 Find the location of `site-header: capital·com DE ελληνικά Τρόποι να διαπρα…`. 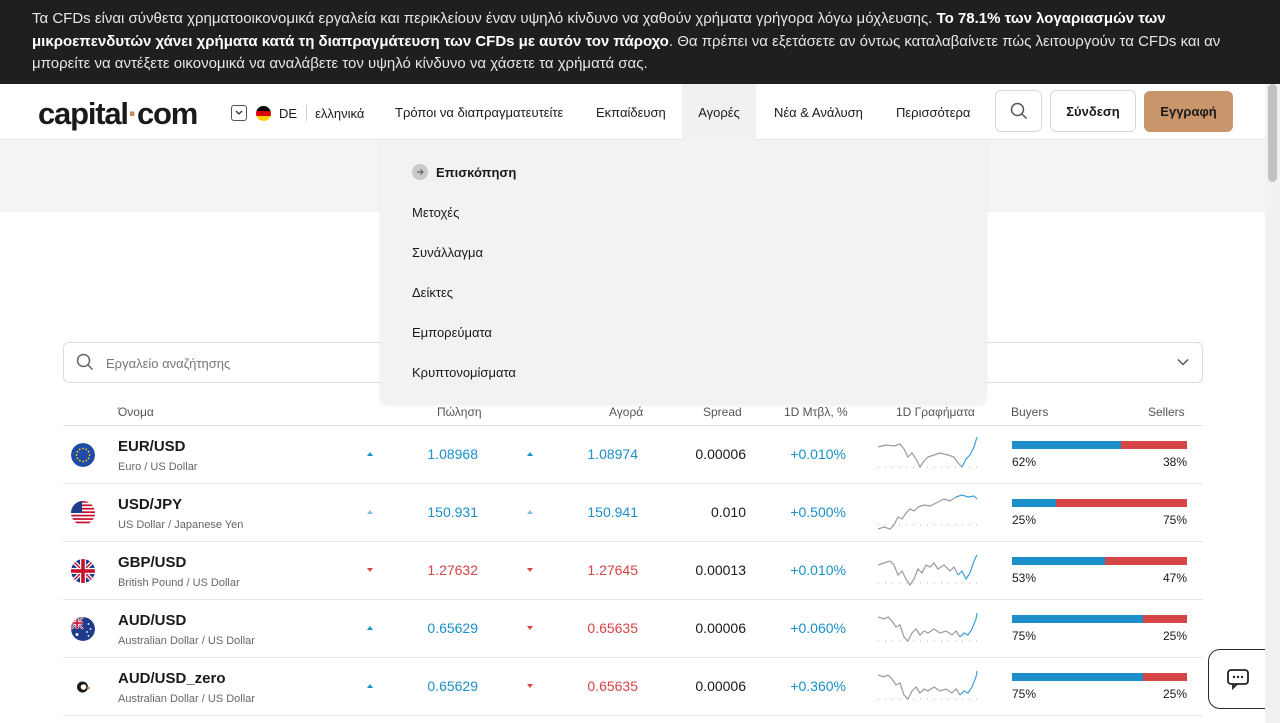

site-header: capital·com DE ελληνικά Τρόποι να διαπρα… is located at coordinates (640, 112).